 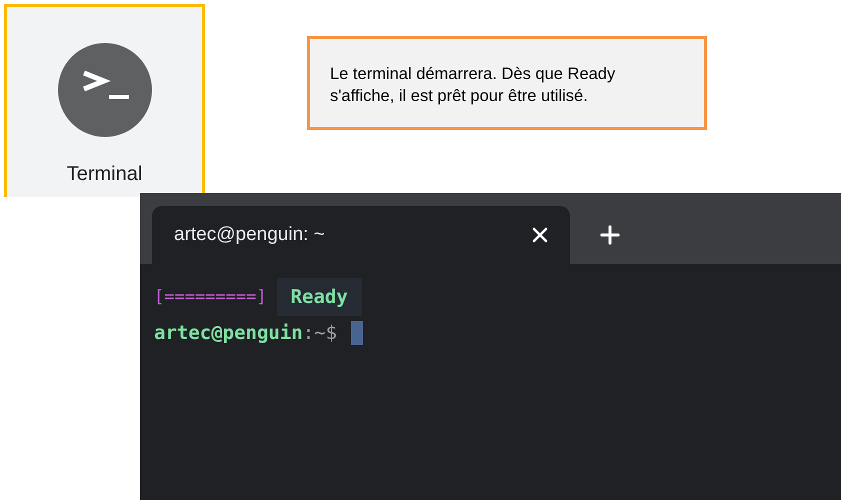 I want to click on prompt-path: :~$, so click(x=320, y=333).